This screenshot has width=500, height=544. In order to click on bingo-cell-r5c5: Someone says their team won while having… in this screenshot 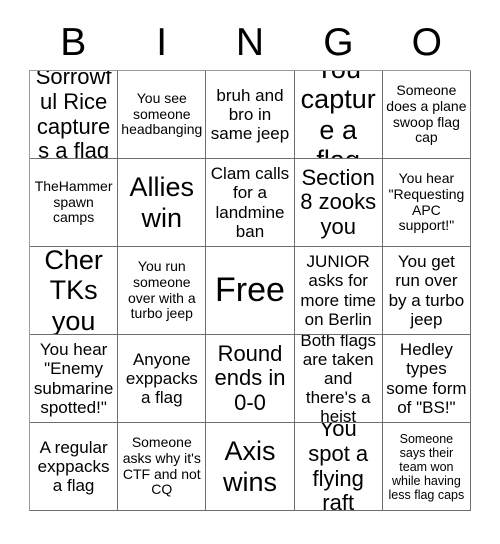, I will do `click(426, 467)`.